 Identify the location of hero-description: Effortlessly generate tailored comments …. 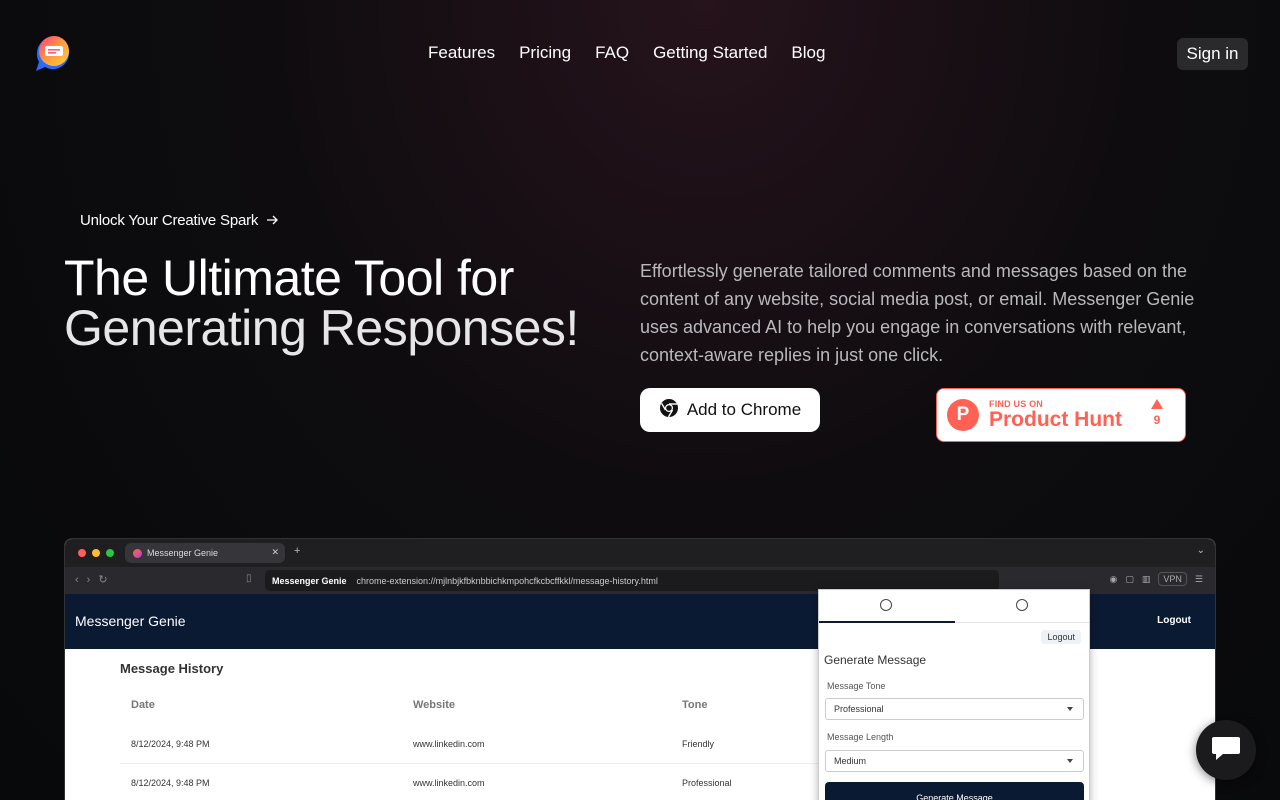
(917, 313).